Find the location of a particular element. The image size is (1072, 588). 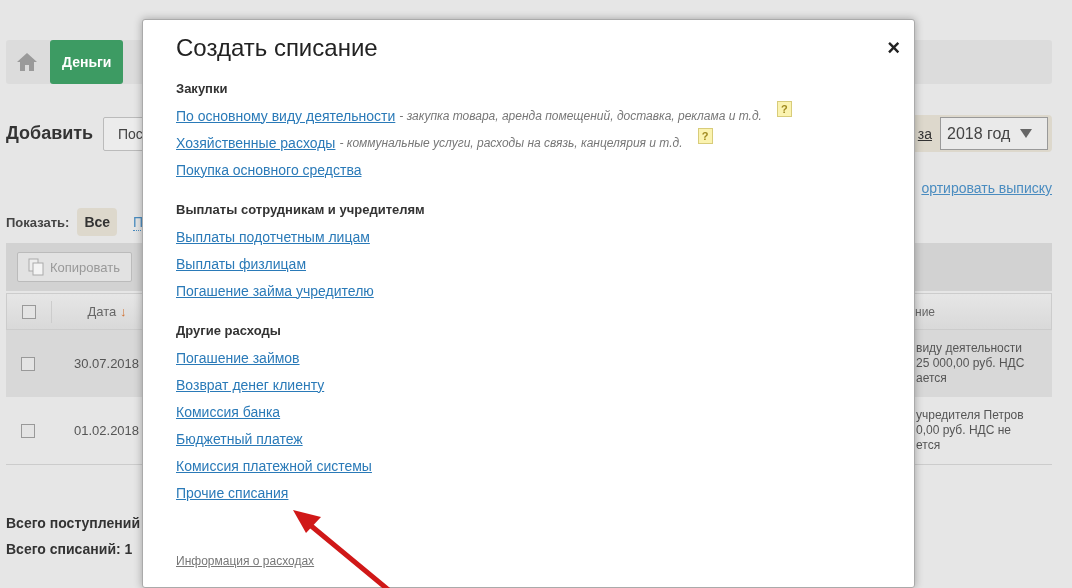

show-label: Показать: is located at coordinates (38, 222).